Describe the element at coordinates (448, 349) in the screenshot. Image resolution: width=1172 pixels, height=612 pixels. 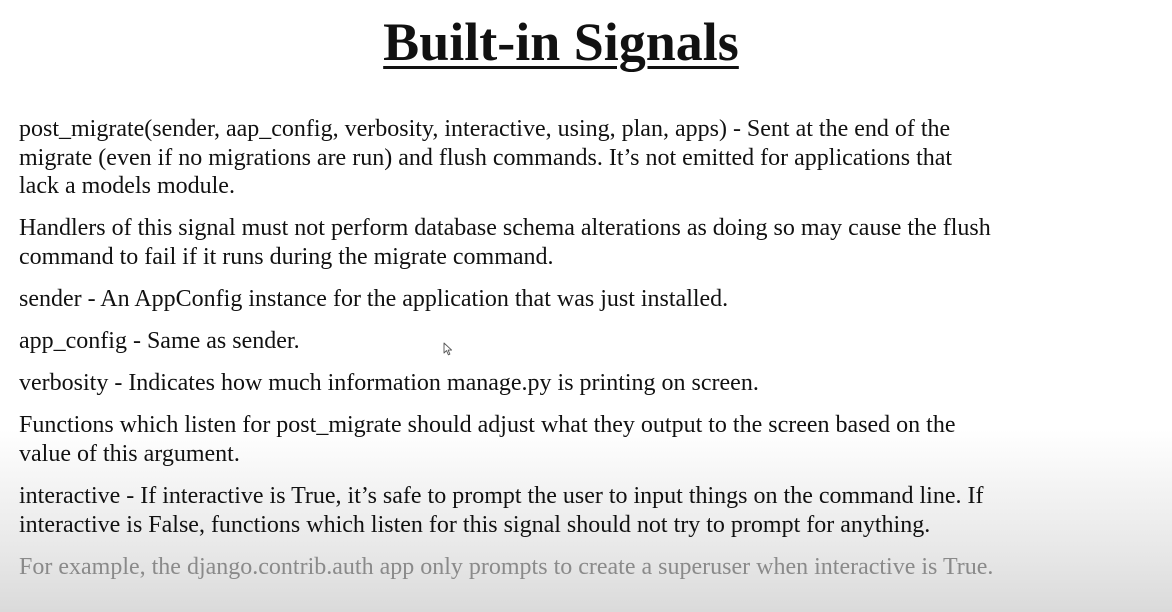
I see `mouse-pointer-icon` at that location.